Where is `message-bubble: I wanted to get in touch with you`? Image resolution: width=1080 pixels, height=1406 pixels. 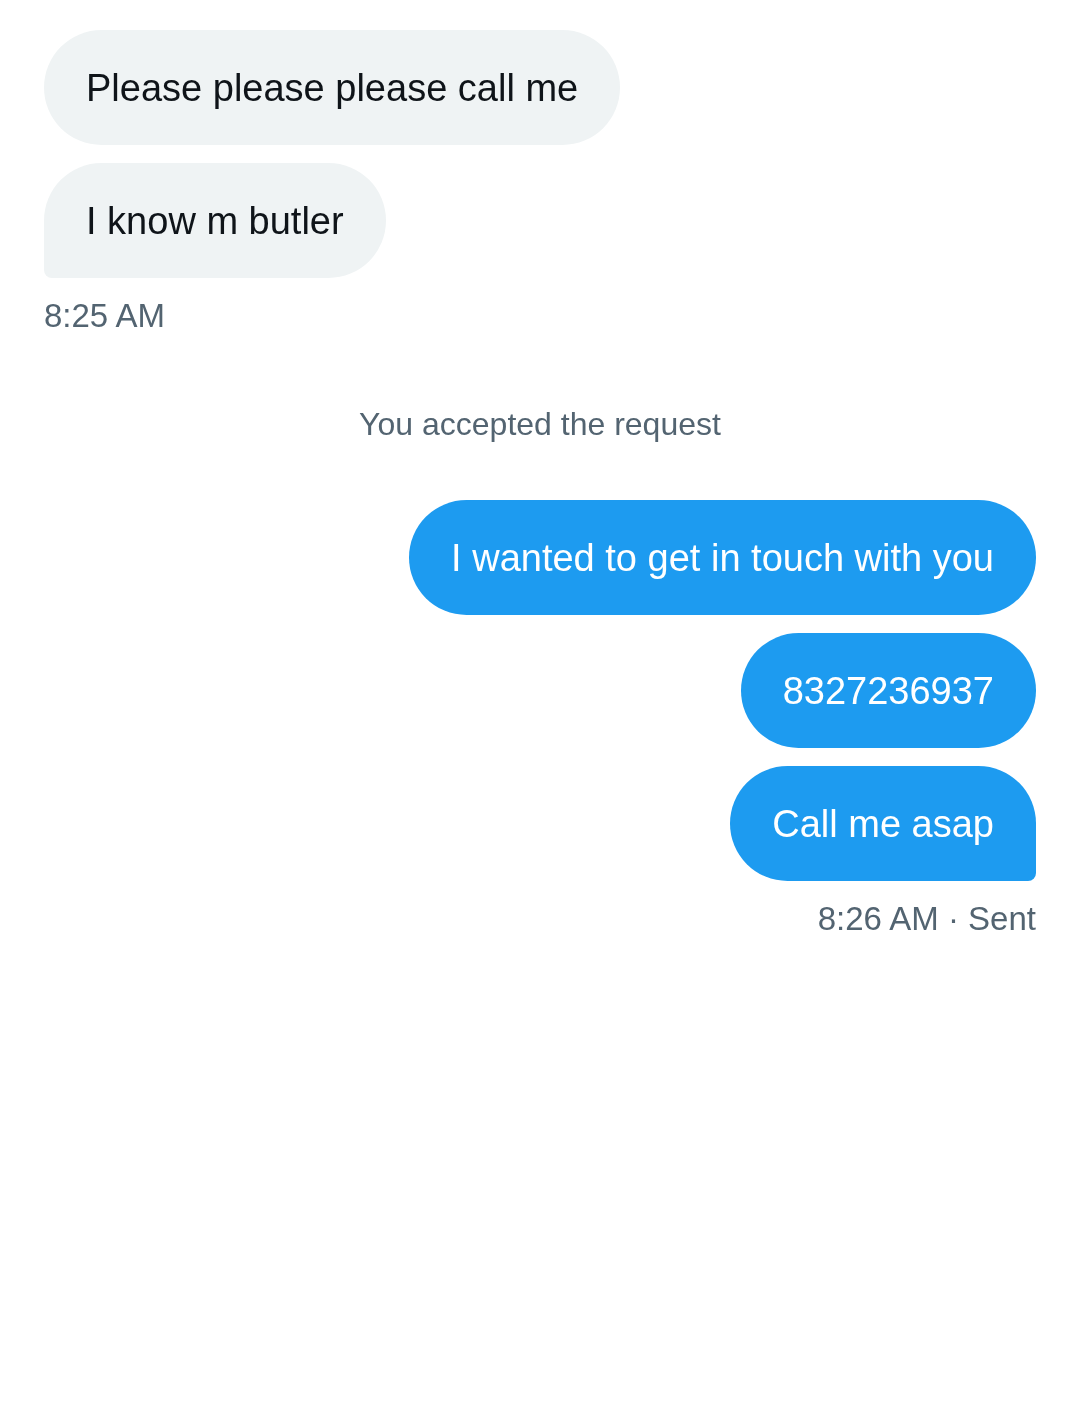 message-bubble: I wanted to get in touch with you is located at coordinates (722, 557).